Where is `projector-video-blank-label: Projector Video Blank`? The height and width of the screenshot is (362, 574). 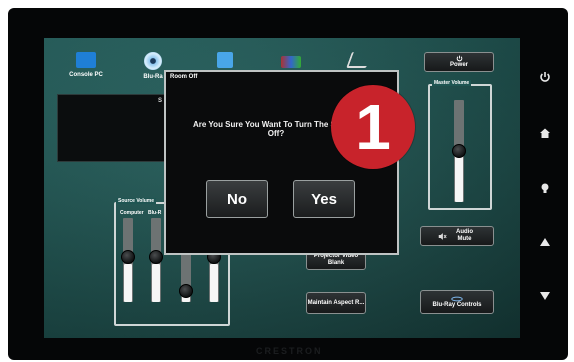 projector-video-blank-label: Projector Video Blank is located at coordinates (336, 259).